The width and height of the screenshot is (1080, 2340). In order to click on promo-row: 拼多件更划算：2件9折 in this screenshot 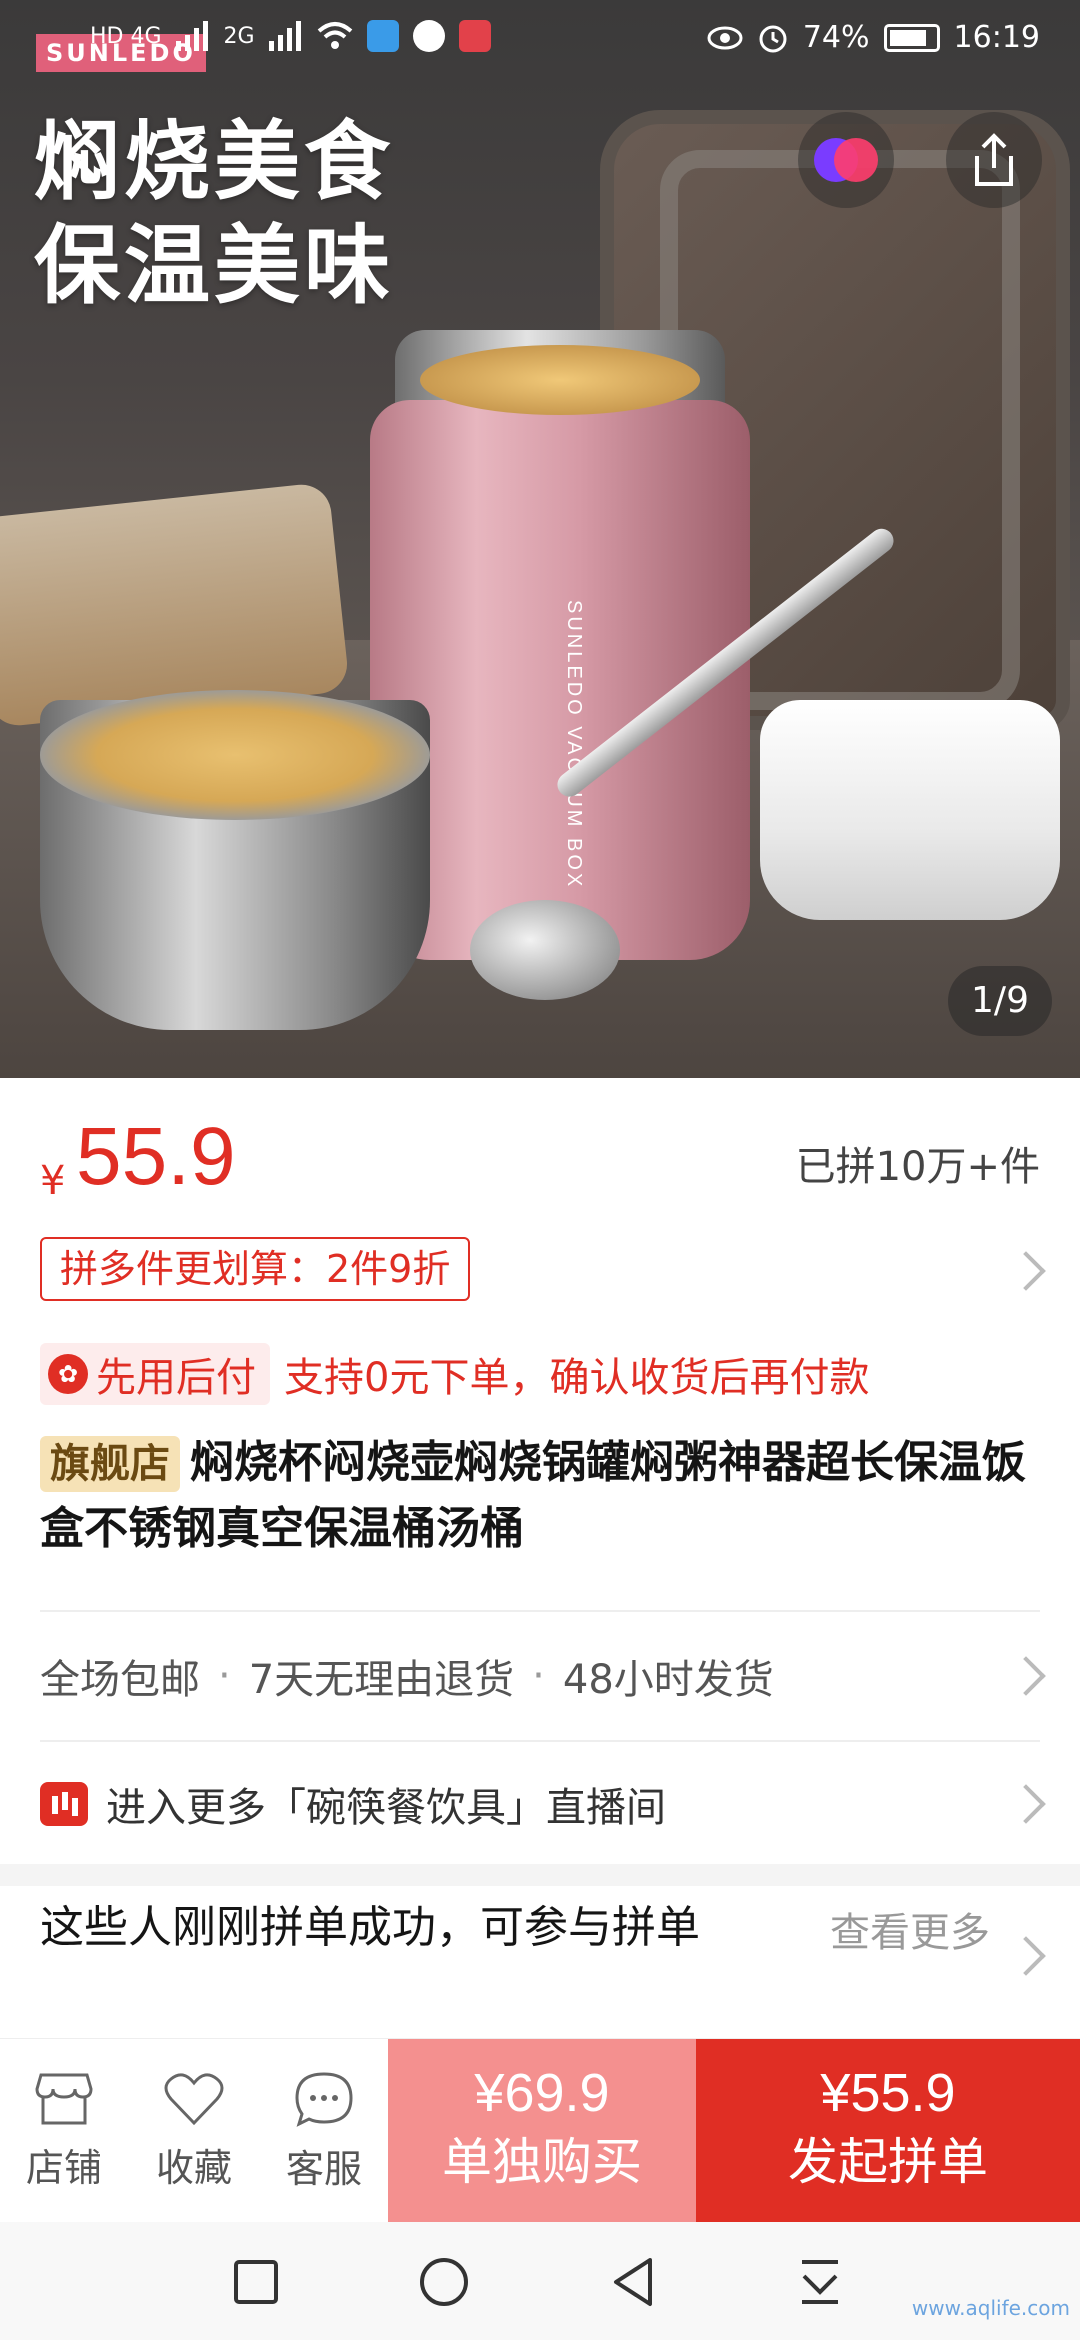, I will do `click(543, 1269)`.